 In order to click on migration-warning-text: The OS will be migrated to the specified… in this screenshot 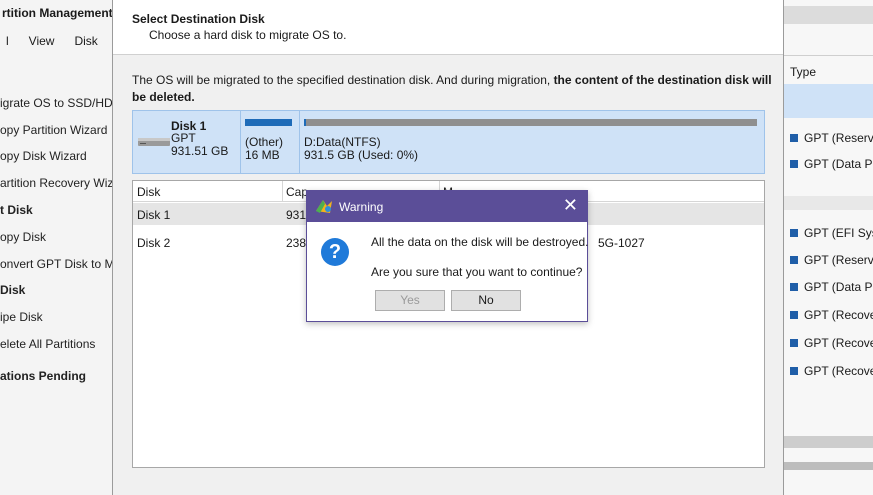, I will do `click(452, 88)`.